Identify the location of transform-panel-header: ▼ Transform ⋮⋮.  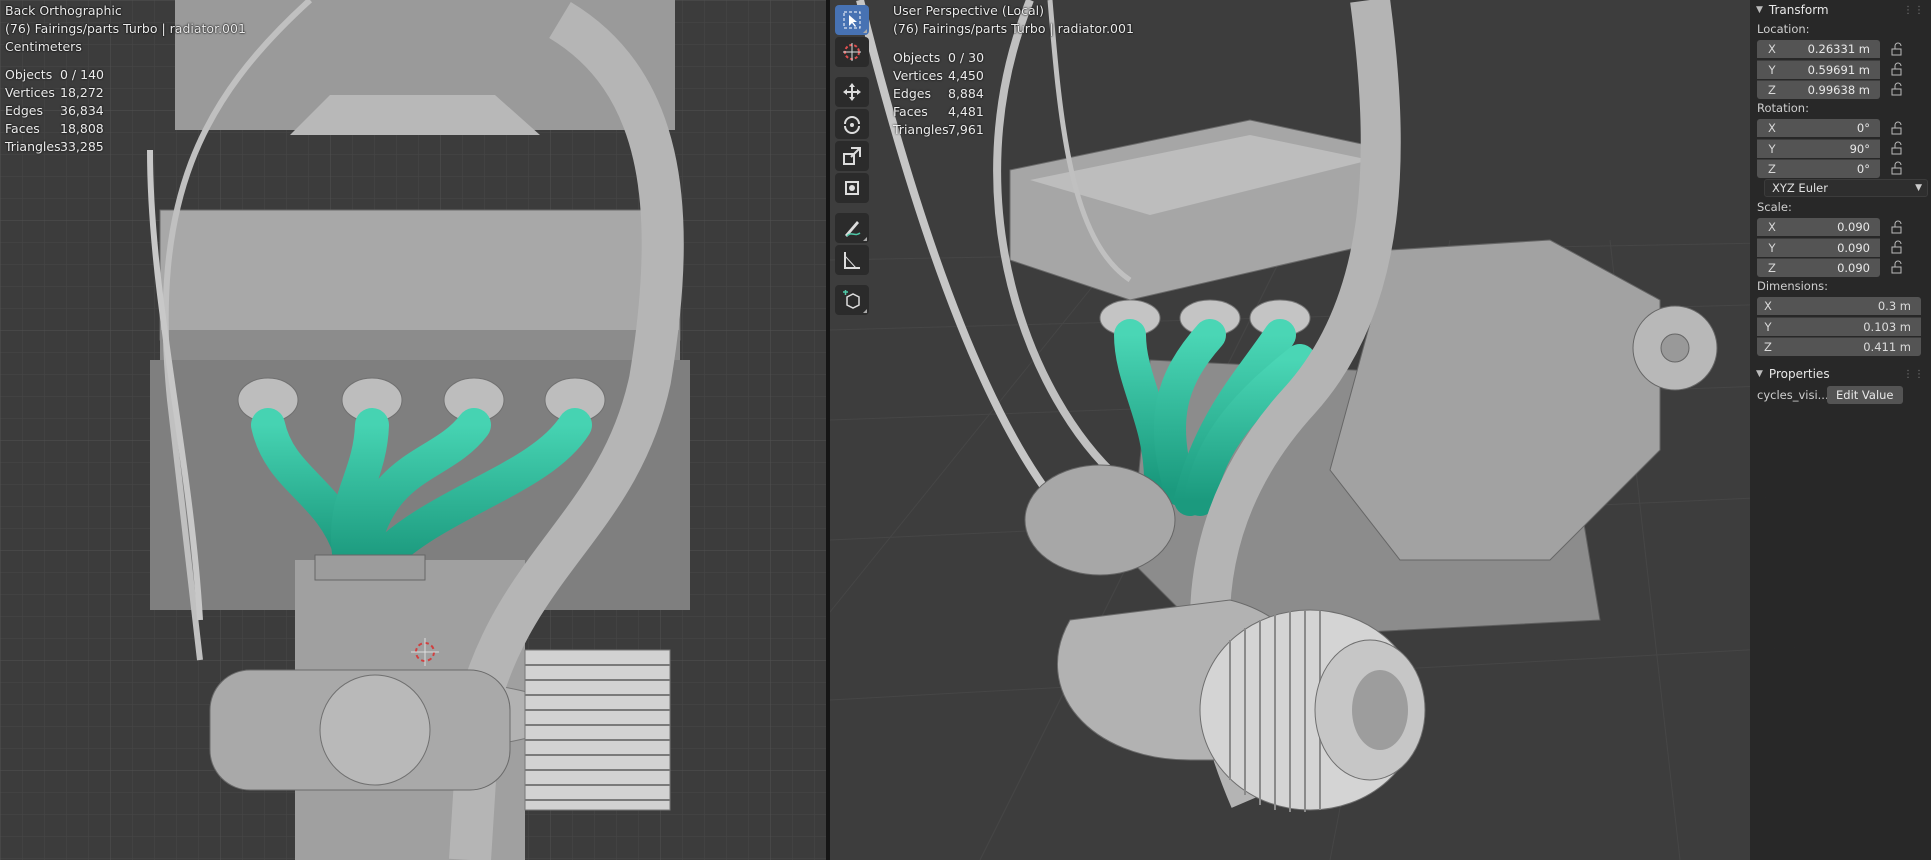
(1840, 10).